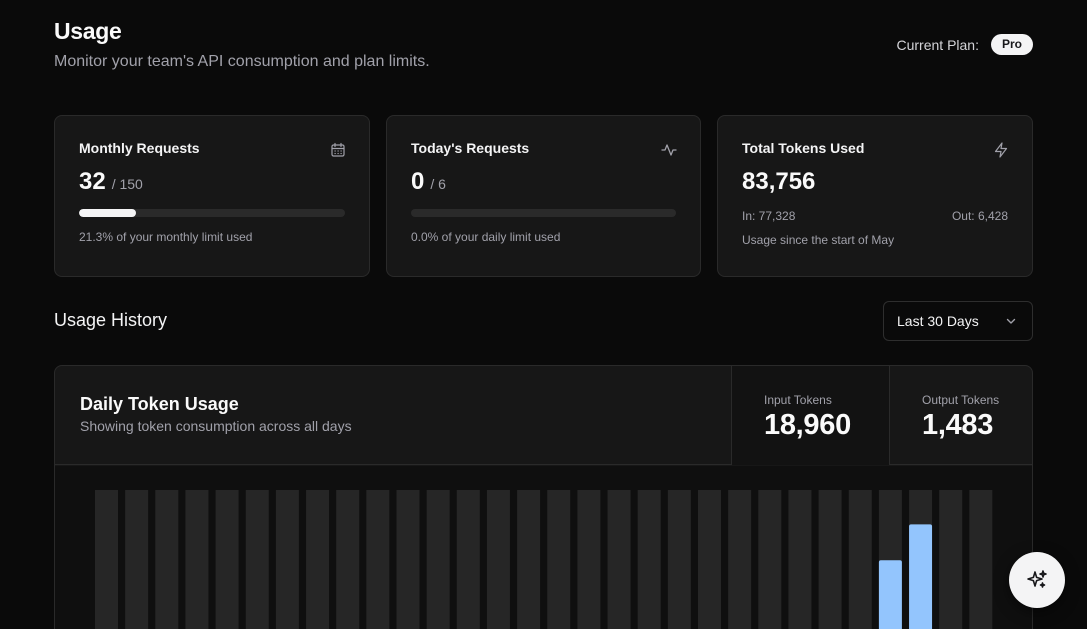 Image resolution: width=1087 pixels, height=629 pixels. What do you see at coordinates (958, 425) in the screenshot?
I see `output-tokens-value: 1,483` at bounding box center [958, 425].